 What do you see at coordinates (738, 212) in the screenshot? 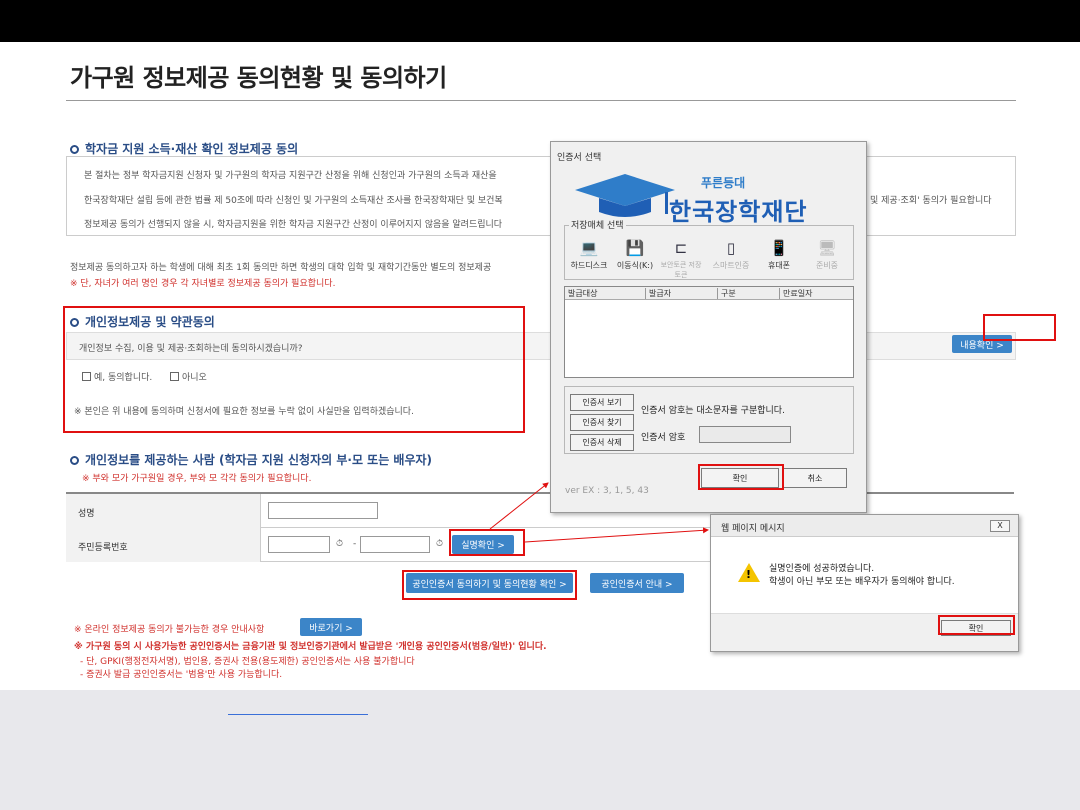
I see `kosaf-name: 한국장학재단` at bounding box center [738, 212].